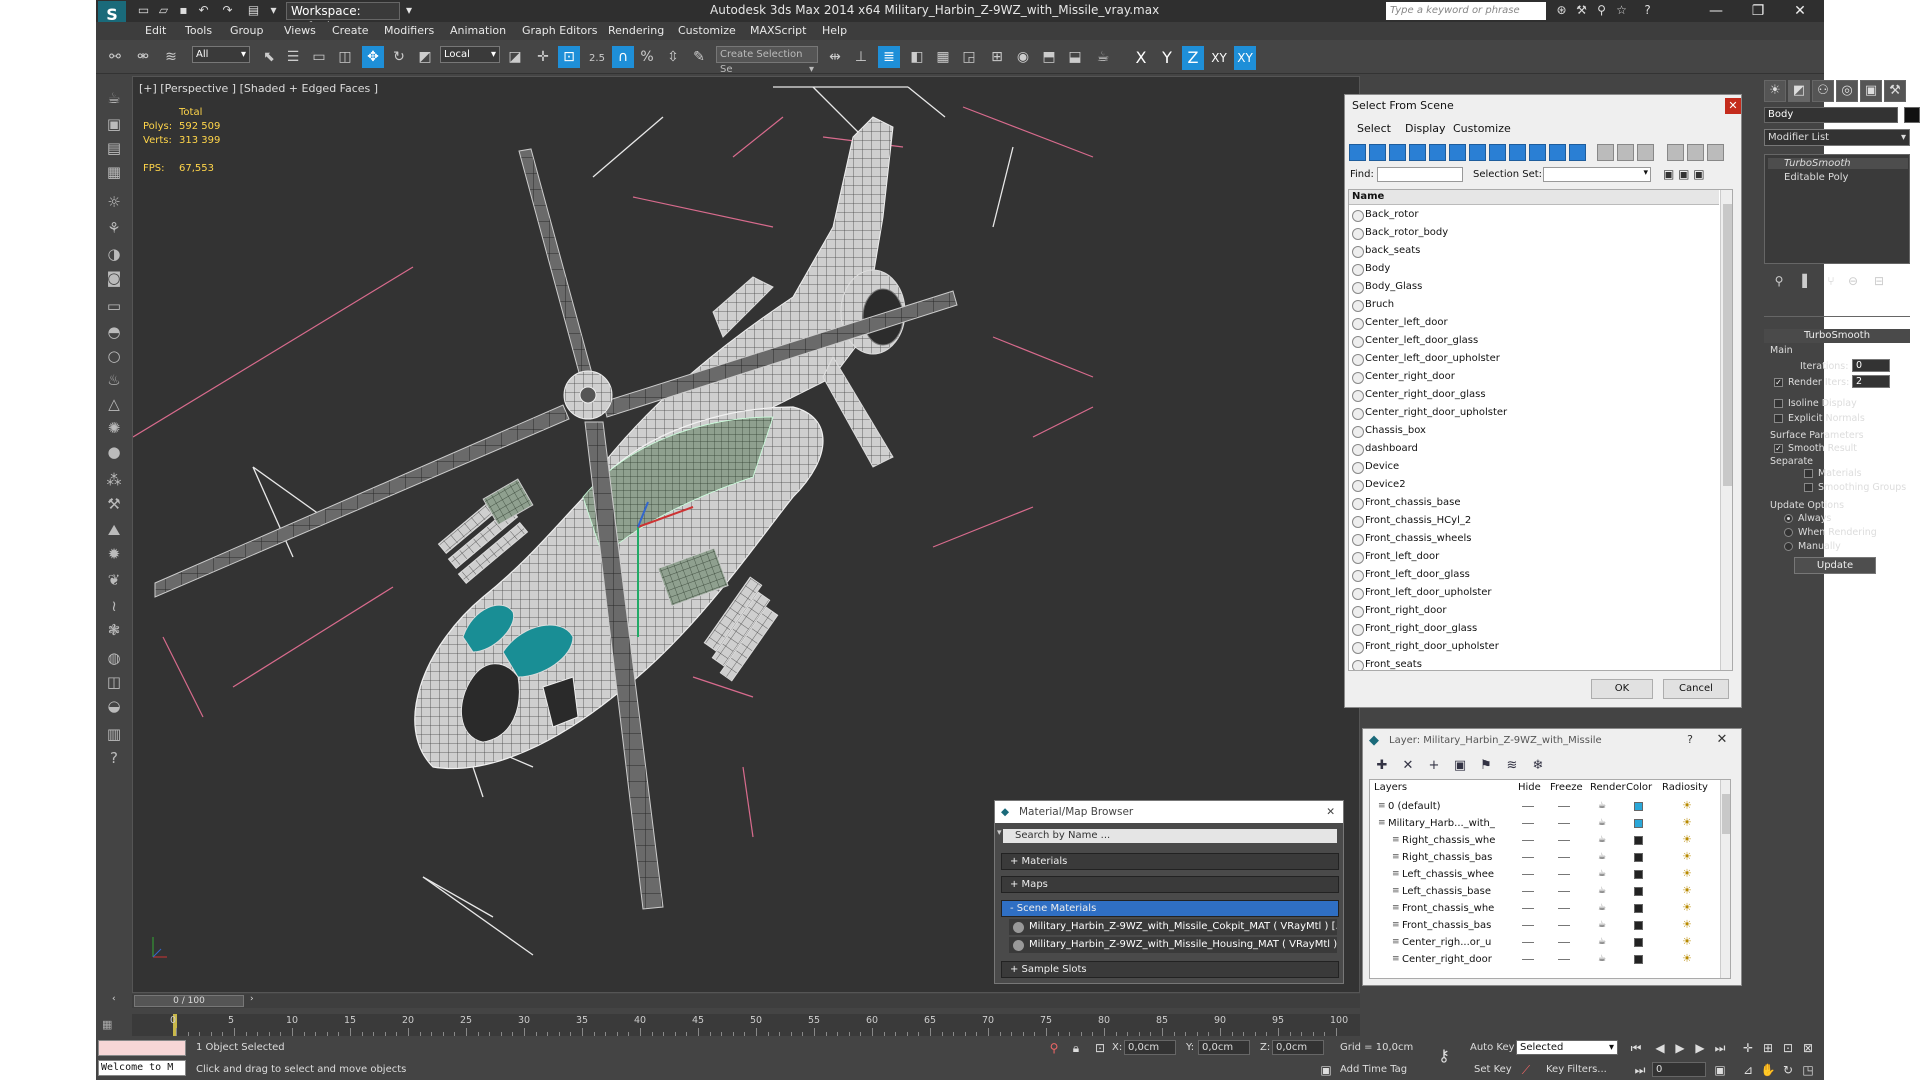  What do you see at coordinates (1684, 174) in the screenshot?
I see `selection-set-tools-icon: ▣ ▣ ▣` at bounding box center [1684, 174].